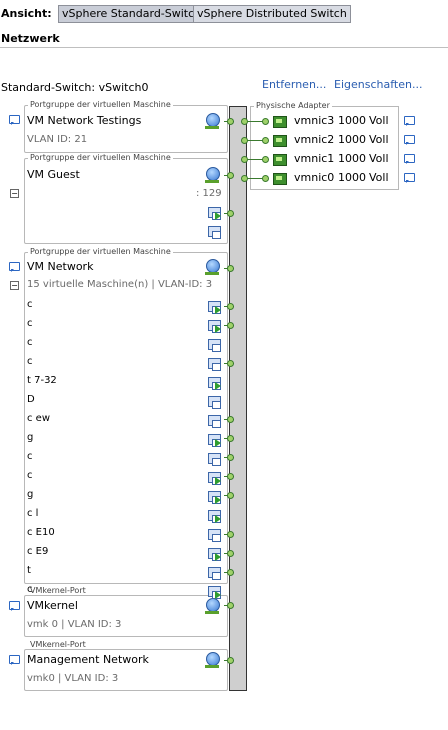  What do you see at coordinates (126, 129) in the screenshot?
I see `portgroup-box` at bounding box center [126, 129].